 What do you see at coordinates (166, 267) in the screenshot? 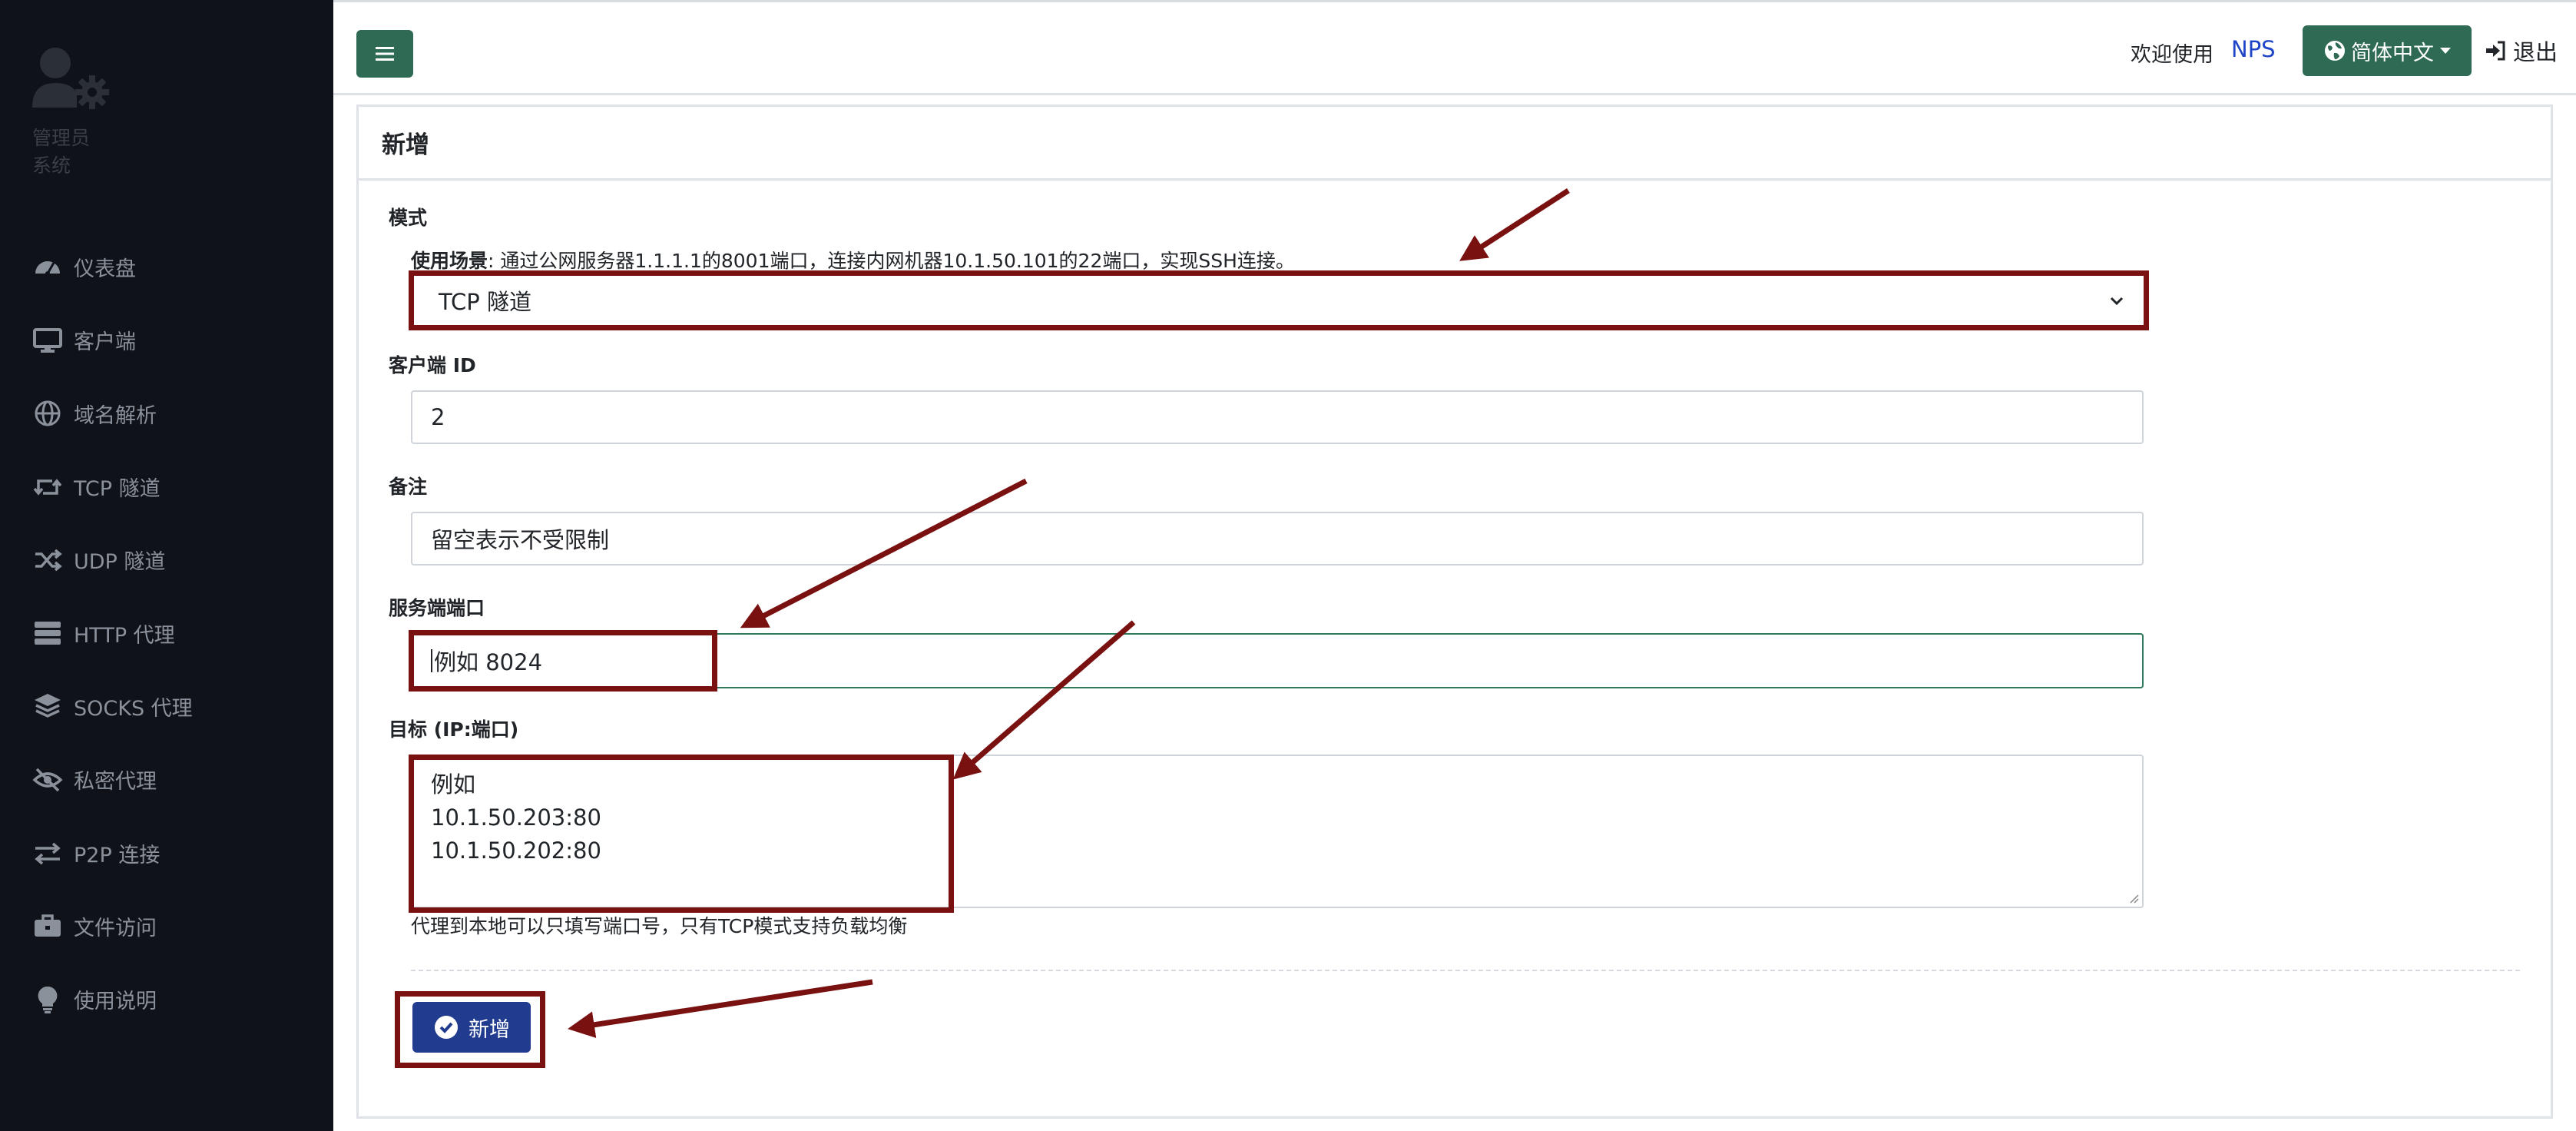
I see `sidebar-item-dashboard: 仪表盘` at bounding box center [166, 267].